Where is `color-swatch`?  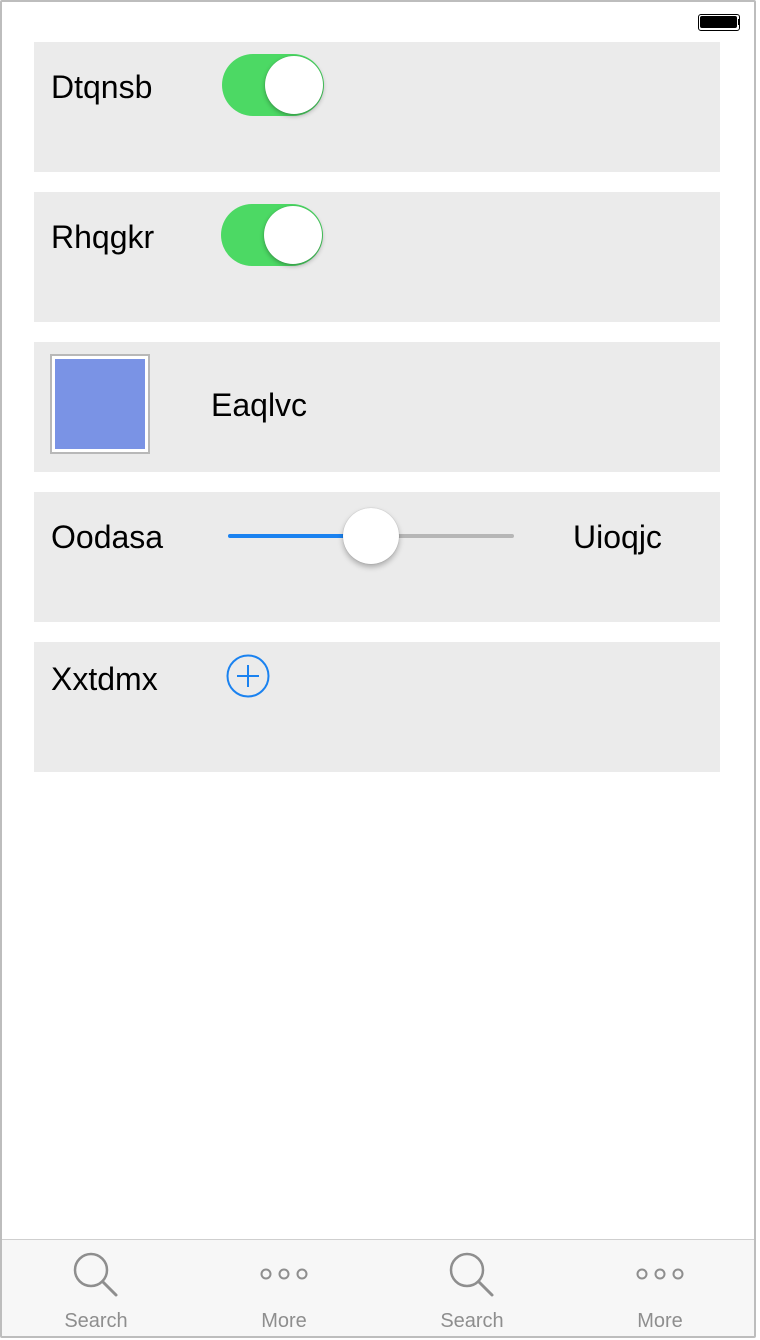 color-swatch is located at coordinates (100, 404).